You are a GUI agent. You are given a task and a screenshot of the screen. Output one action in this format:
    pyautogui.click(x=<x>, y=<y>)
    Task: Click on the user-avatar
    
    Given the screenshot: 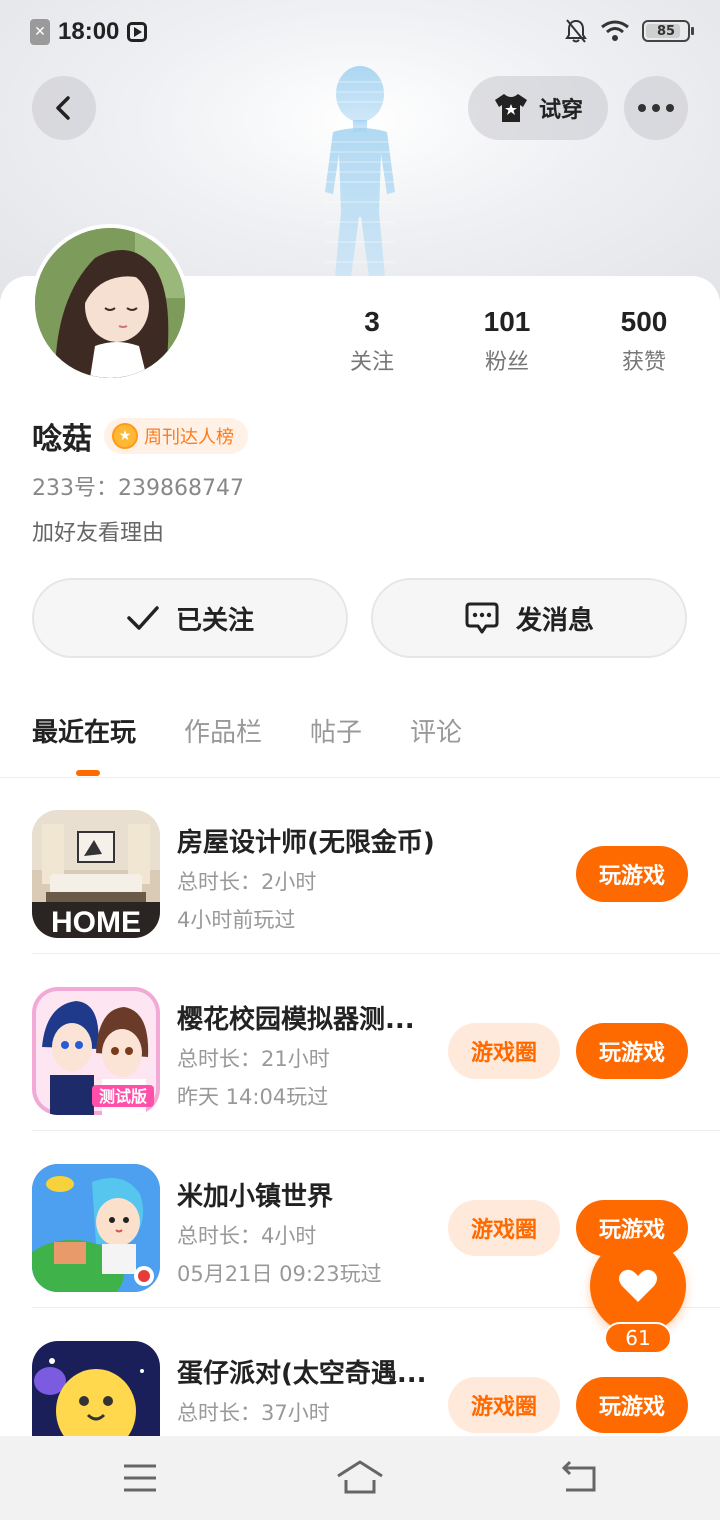 What is the action you would take?
    pyautogui.click(x=110, y=303)
    